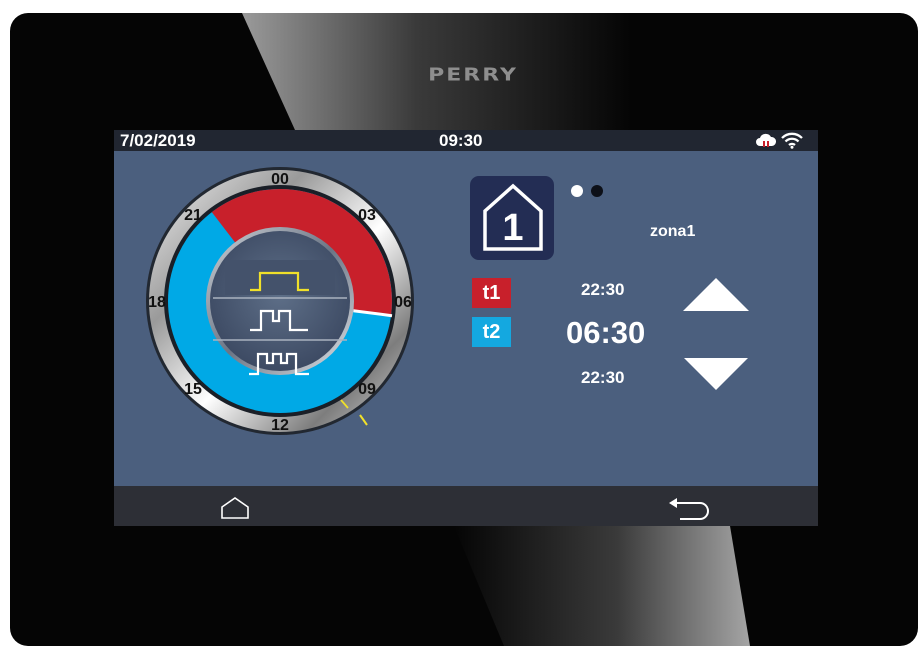  I want to click on back-icon, so click(691, 509).